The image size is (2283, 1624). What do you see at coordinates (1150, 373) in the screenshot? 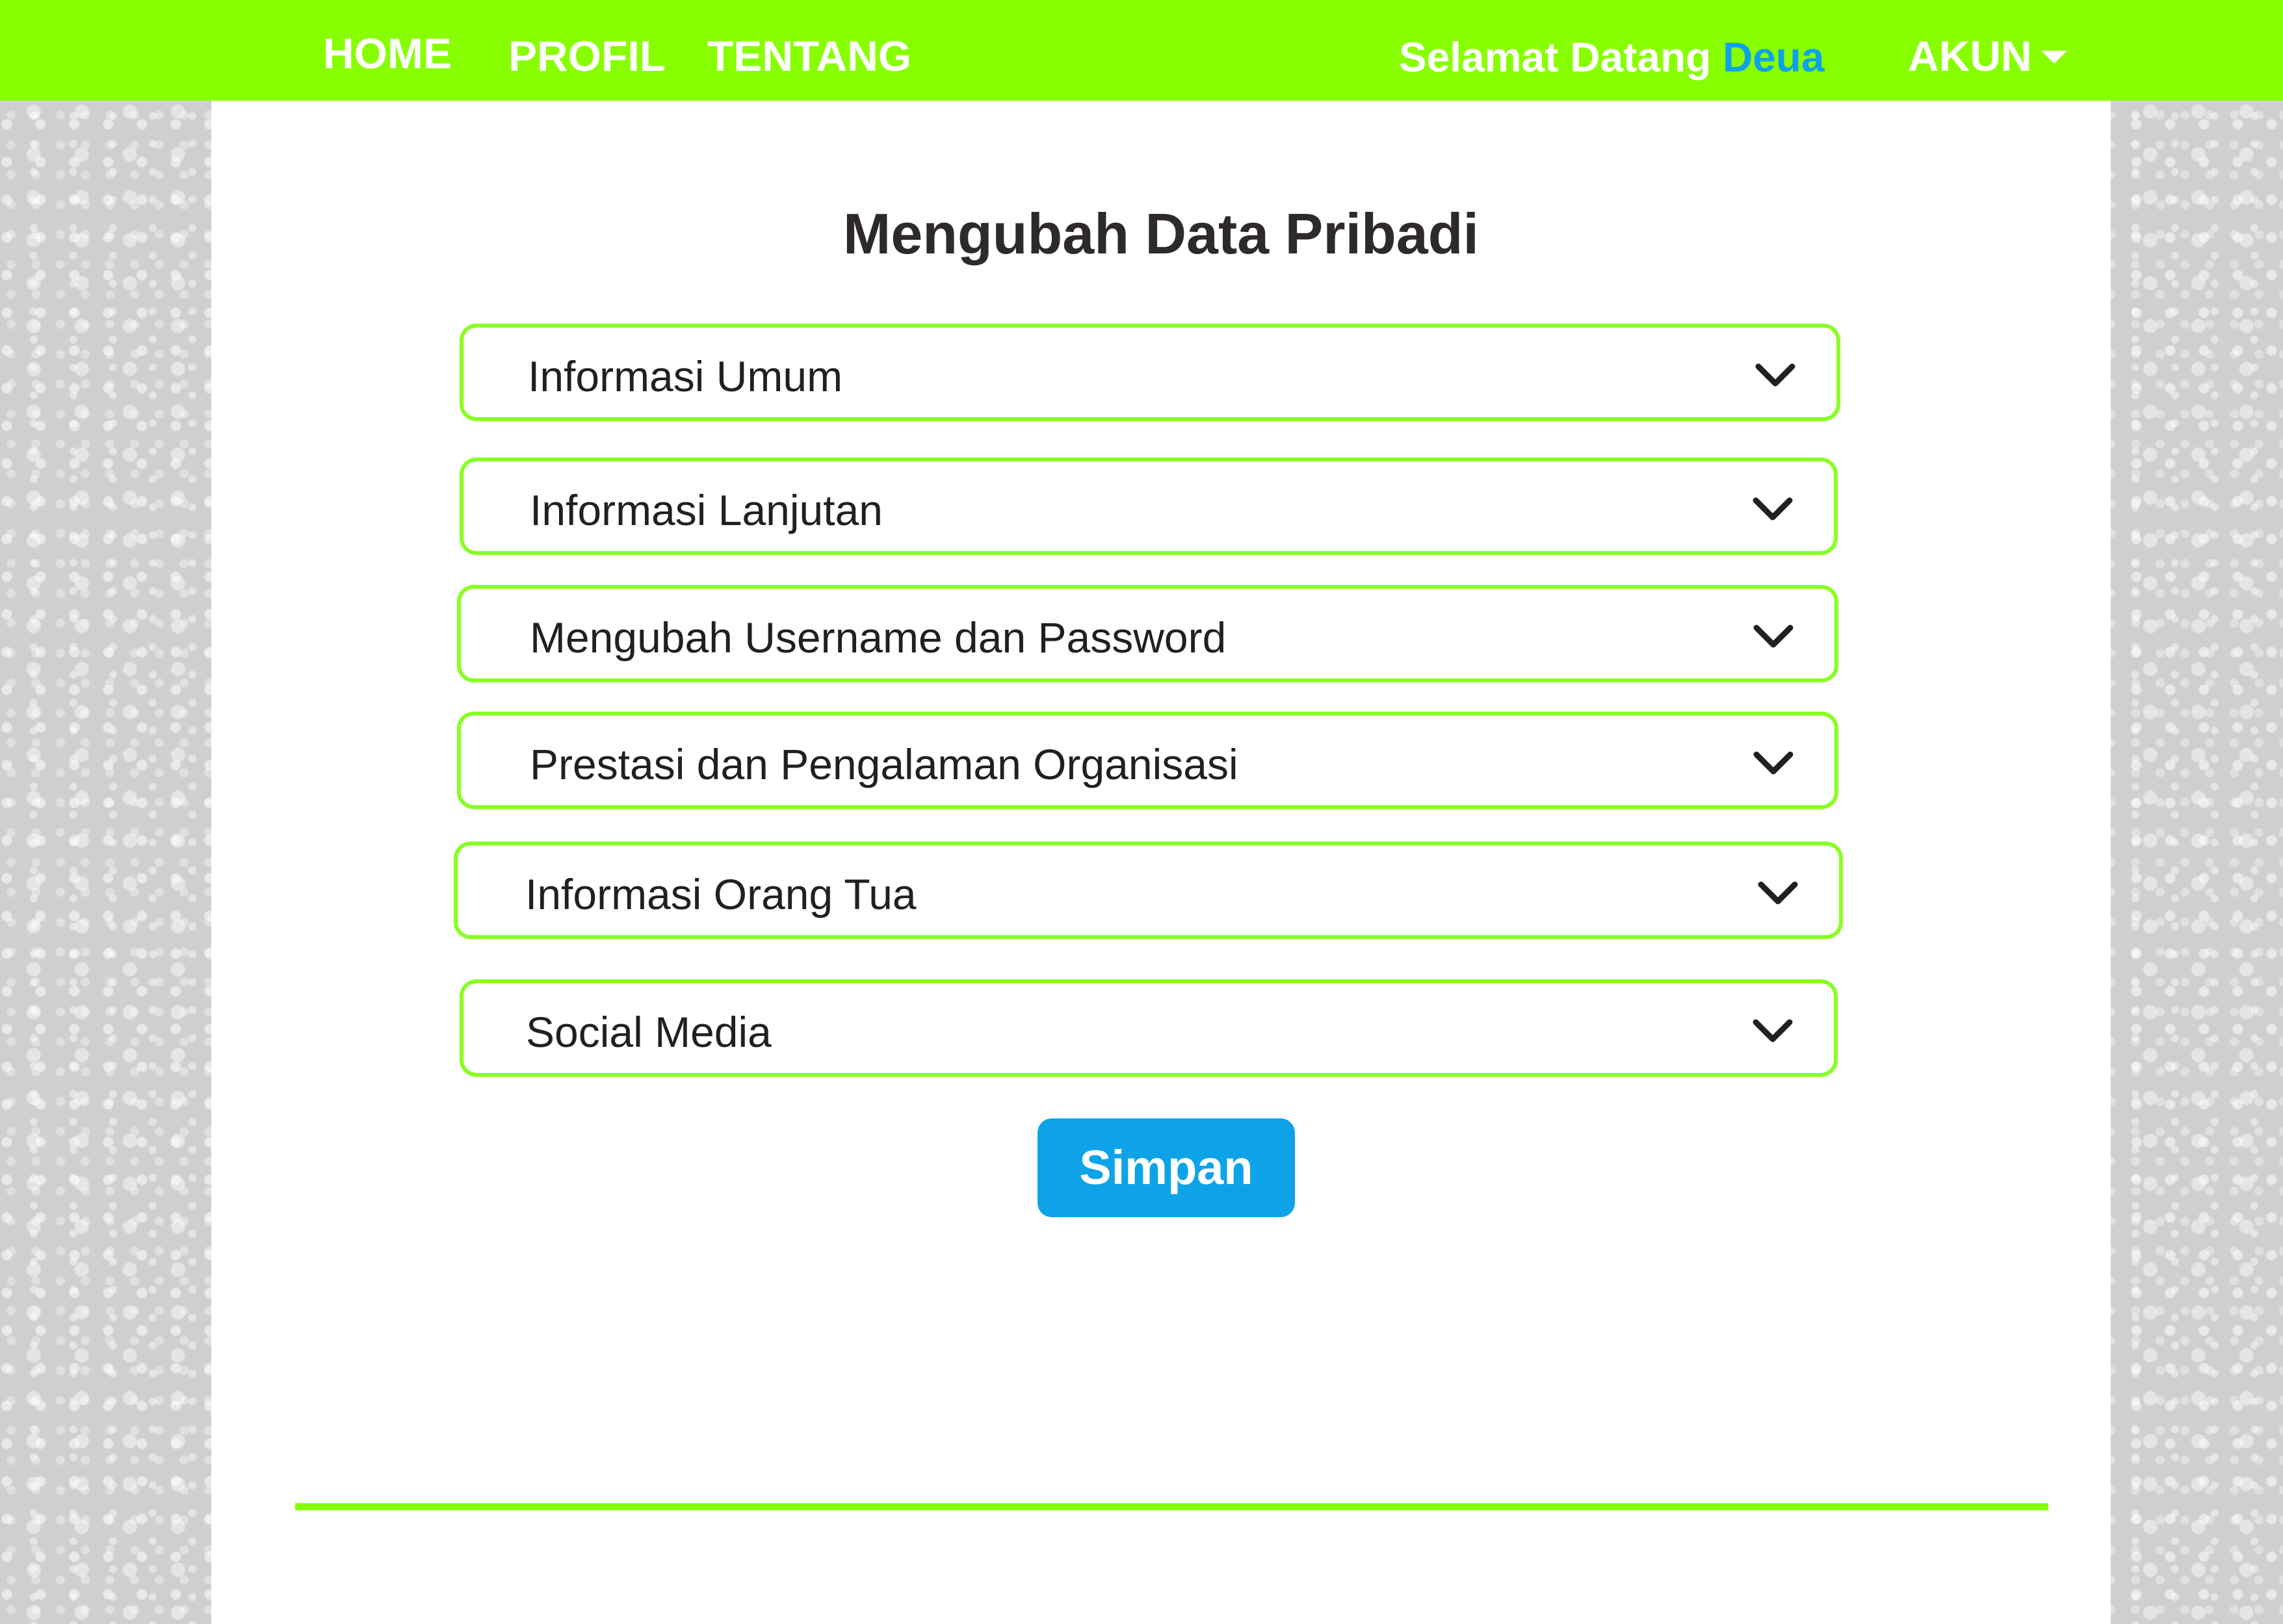
I see `section-informasi-umum: Informasi Umum` at bounding box center [1150, 373].